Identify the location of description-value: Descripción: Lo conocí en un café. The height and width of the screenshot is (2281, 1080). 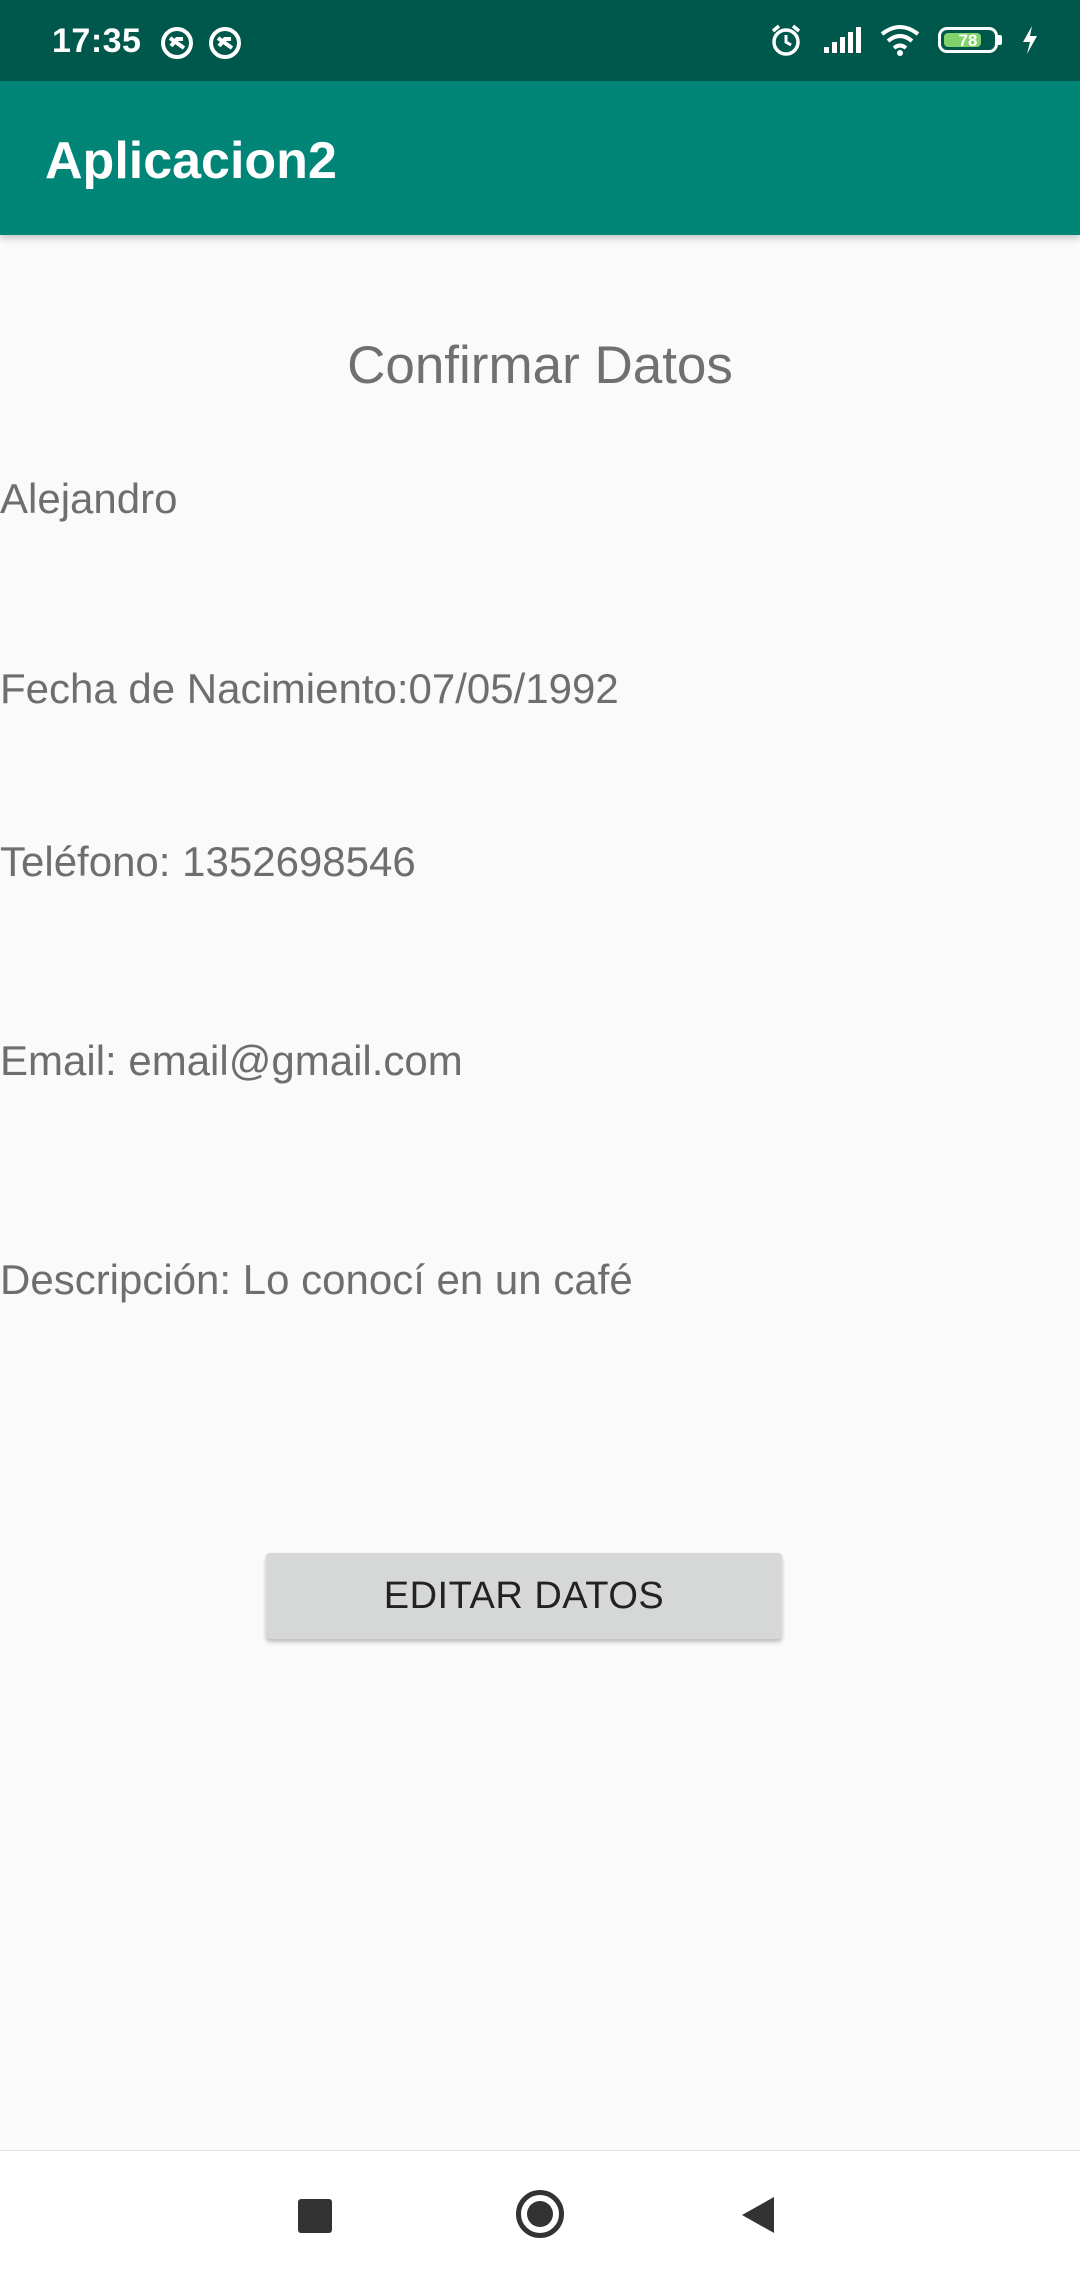
(316, 1279).